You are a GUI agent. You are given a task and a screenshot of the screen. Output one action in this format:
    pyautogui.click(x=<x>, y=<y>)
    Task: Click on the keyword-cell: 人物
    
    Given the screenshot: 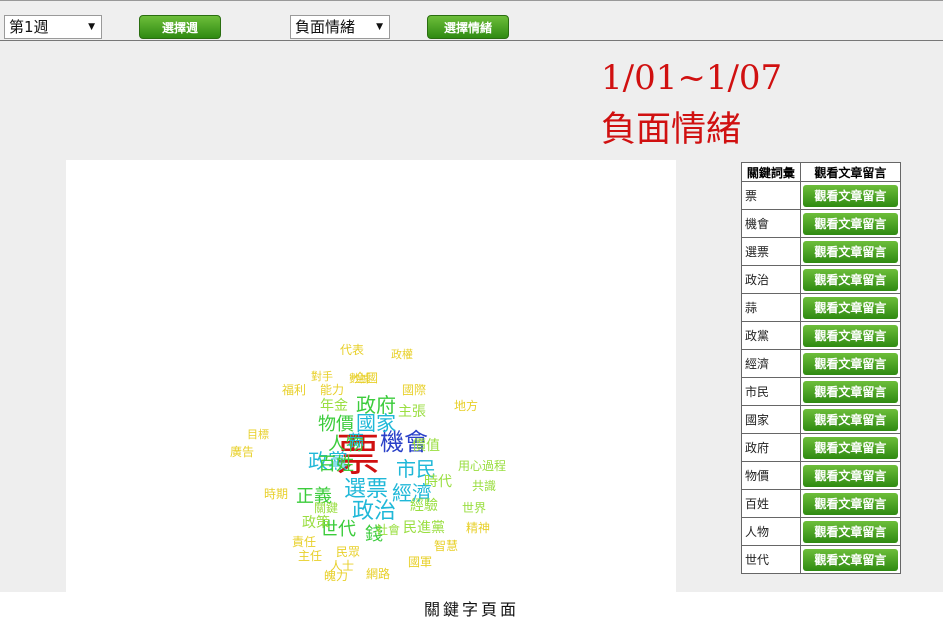 What is the action you would take?
    pyautogui.click(x=771, y=531)
    